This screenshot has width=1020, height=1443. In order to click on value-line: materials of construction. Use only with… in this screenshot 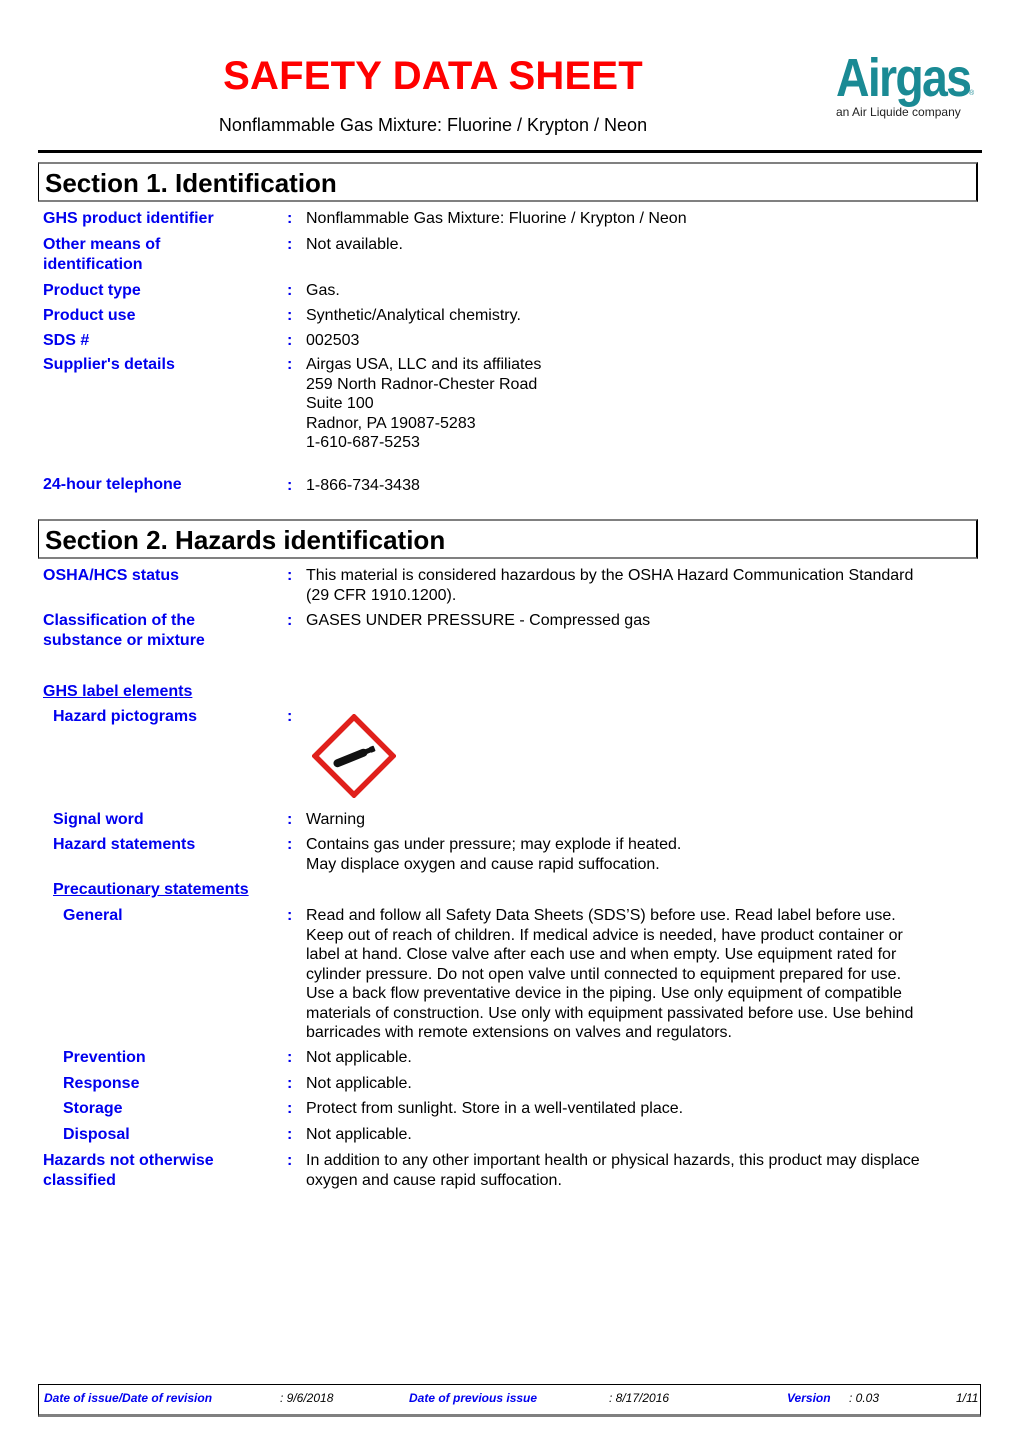, I will do `click(610, 1013)`.